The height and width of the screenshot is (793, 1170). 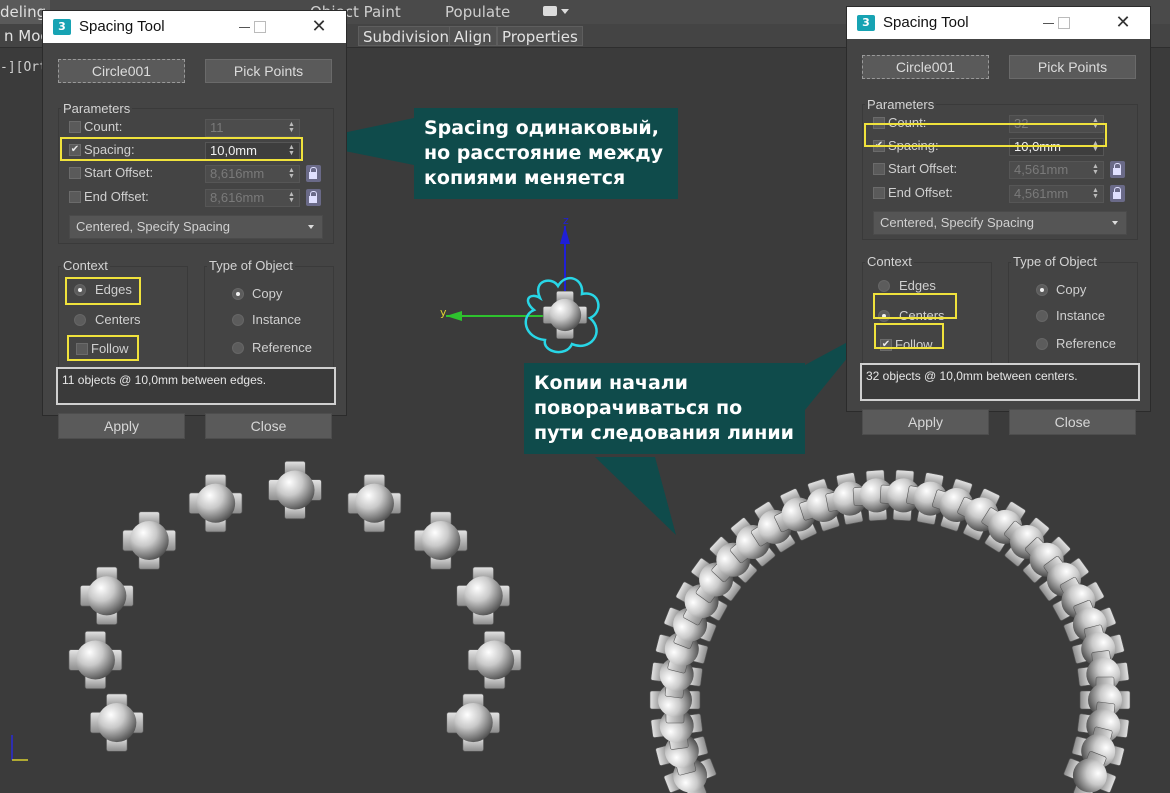 I want to click on 3dsmax-app-icon: 3, so click(x=62, y=27).